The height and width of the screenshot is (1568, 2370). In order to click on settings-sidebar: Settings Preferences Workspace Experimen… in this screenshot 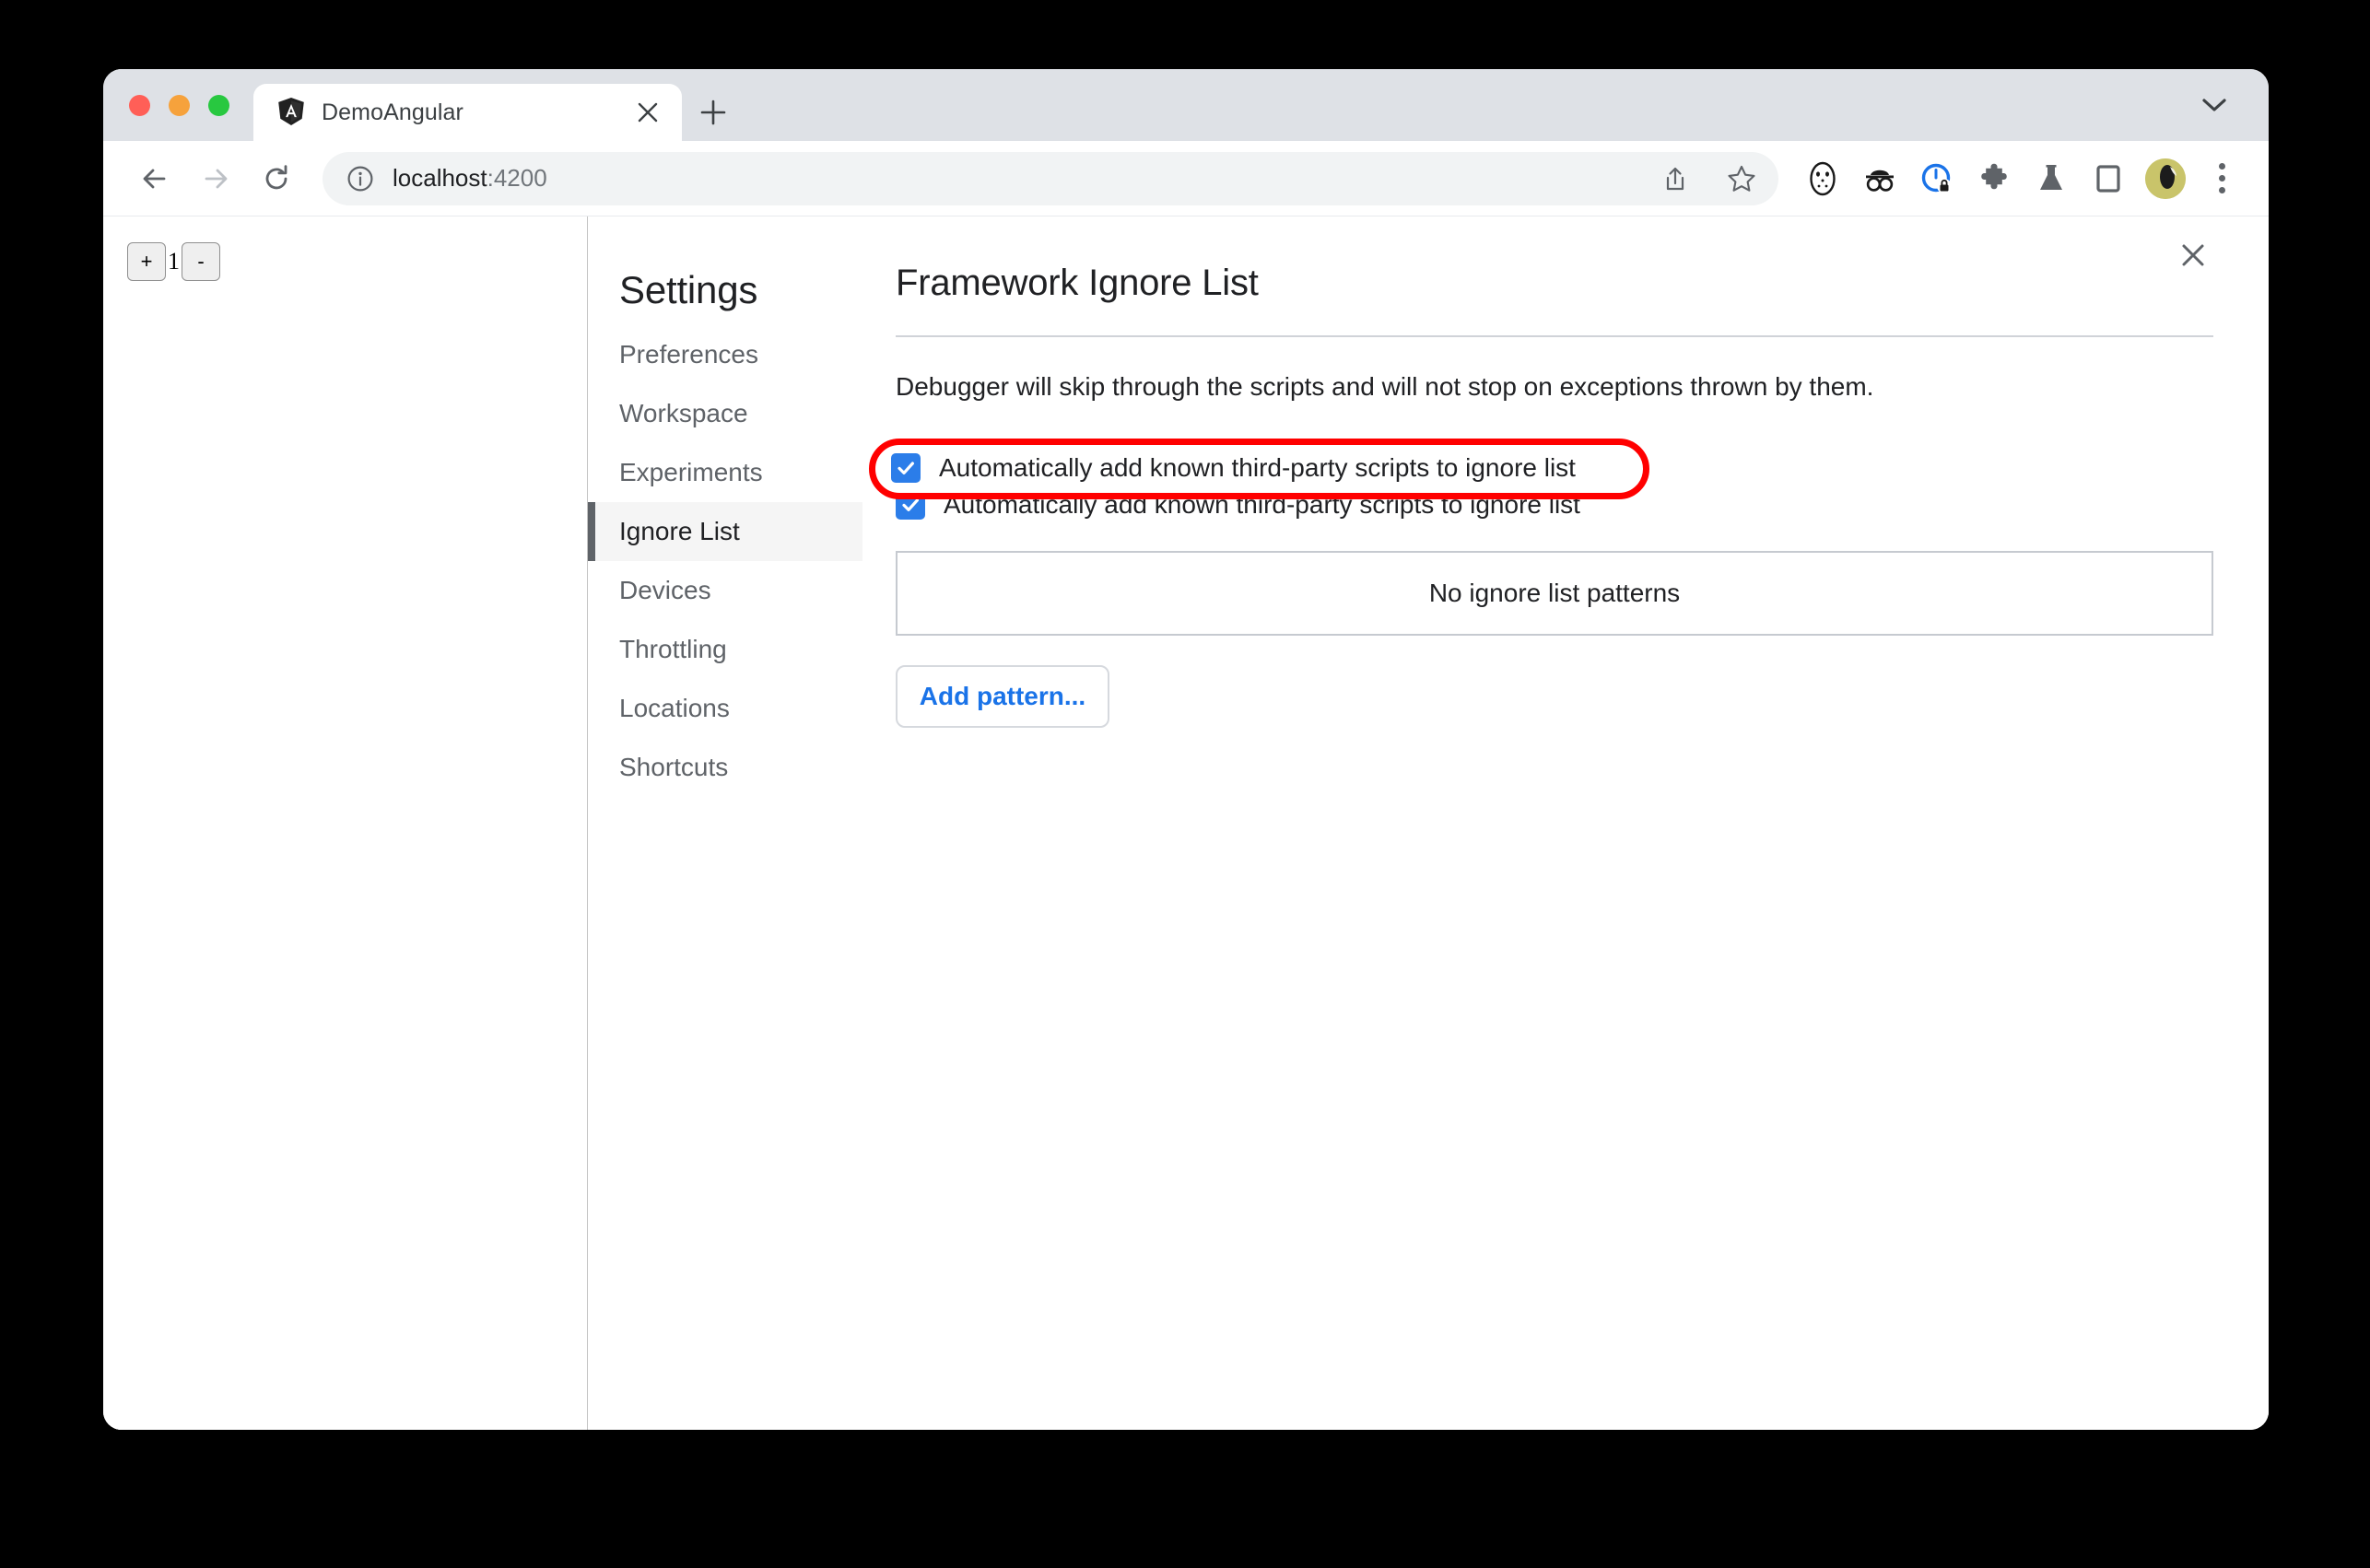, I will do `click(725, 844)`.